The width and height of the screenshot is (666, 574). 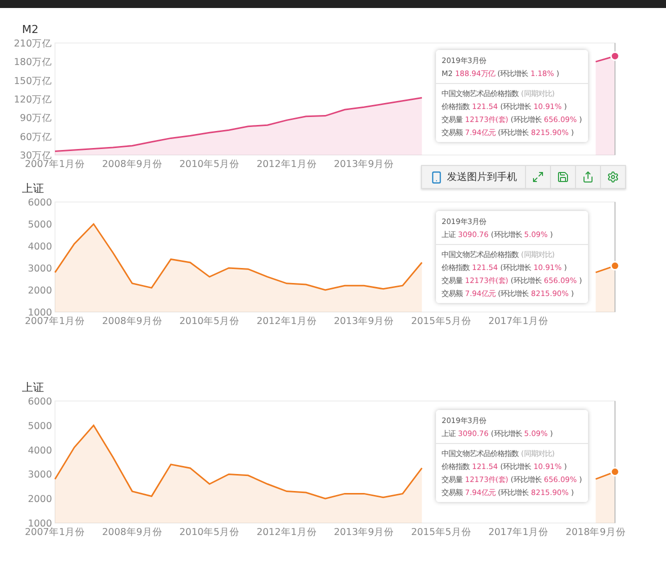 I want to click on axis-label: 150万亿, so click(x=33, y=81).